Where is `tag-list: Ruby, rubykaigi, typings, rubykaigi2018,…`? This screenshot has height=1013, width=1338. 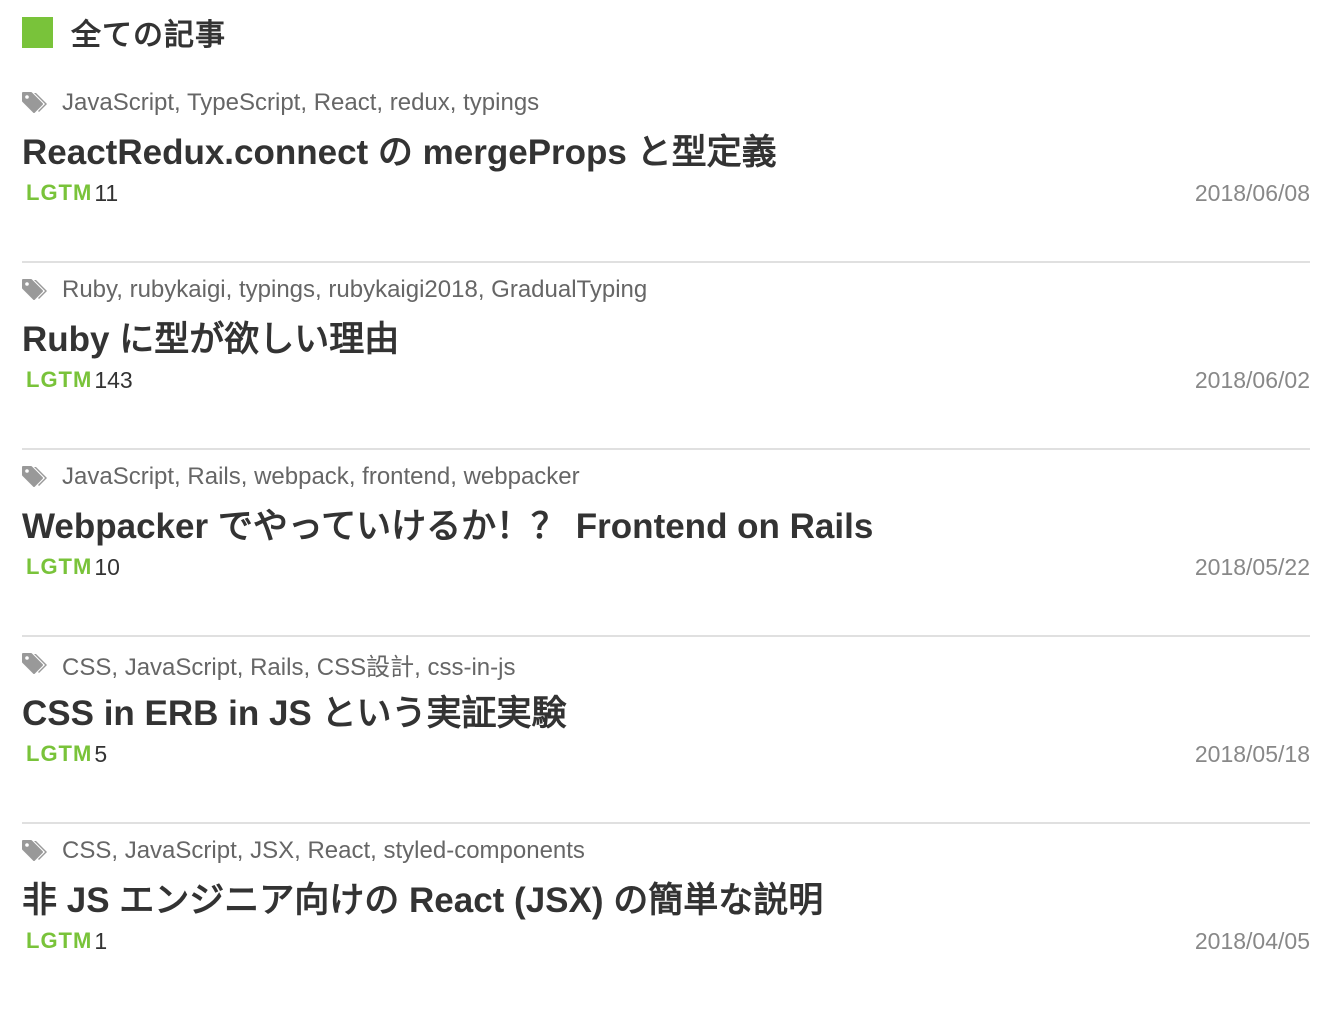 tag-list: Ruby, rubykaigi, typings, rubykaigi2018,… is located at coordinates (354, 290).